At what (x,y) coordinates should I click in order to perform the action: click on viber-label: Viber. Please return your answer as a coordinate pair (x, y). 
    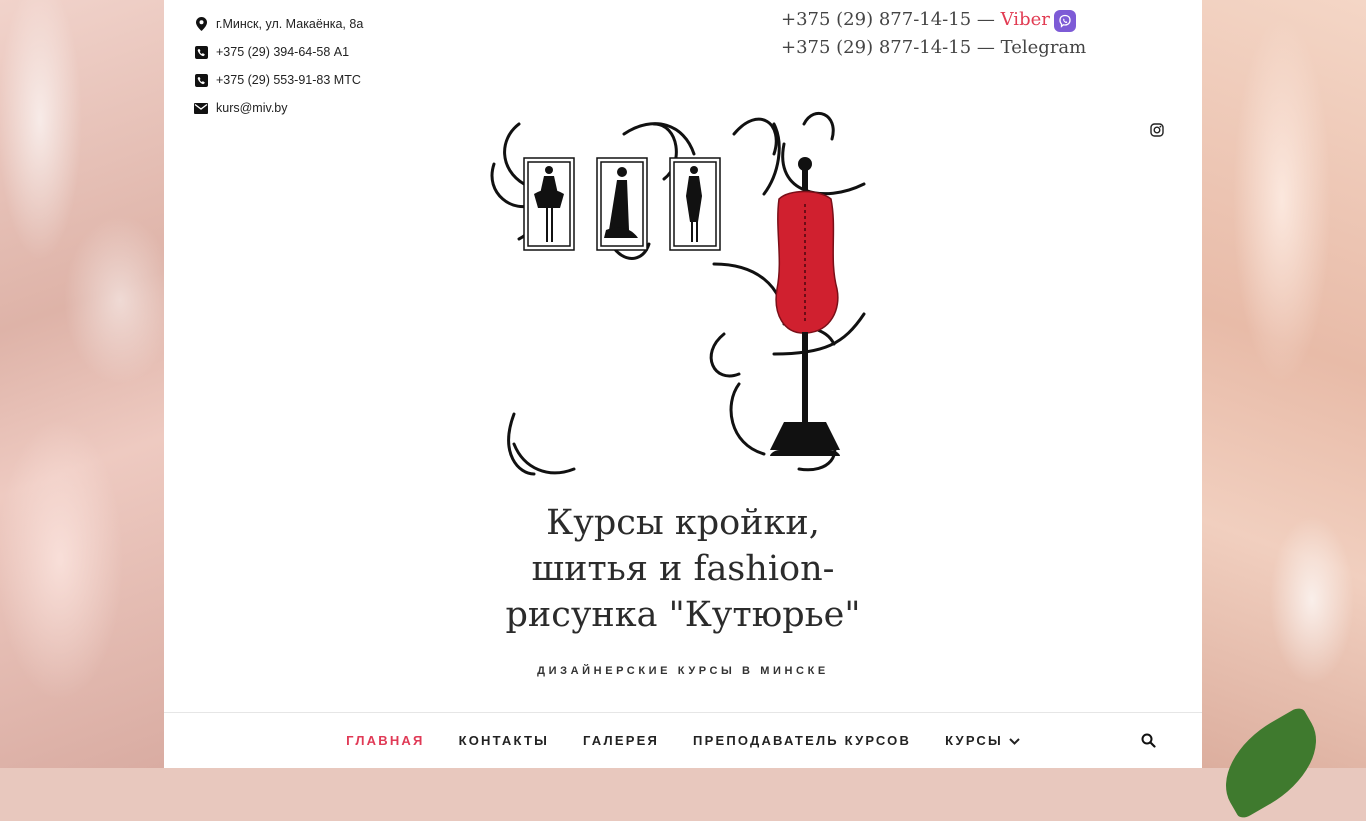
    Looking at the image, I should click on (1025, 19).